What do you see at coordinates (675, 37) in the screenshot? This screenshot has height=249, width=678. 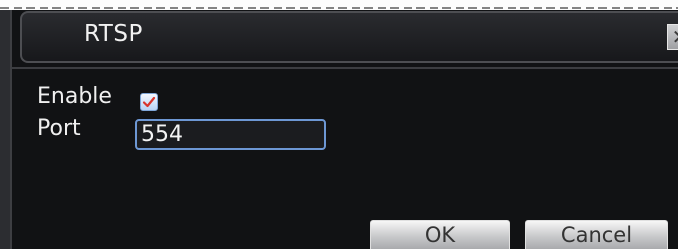 I see `close-icon: ✕` at bounding box center [675, 37].